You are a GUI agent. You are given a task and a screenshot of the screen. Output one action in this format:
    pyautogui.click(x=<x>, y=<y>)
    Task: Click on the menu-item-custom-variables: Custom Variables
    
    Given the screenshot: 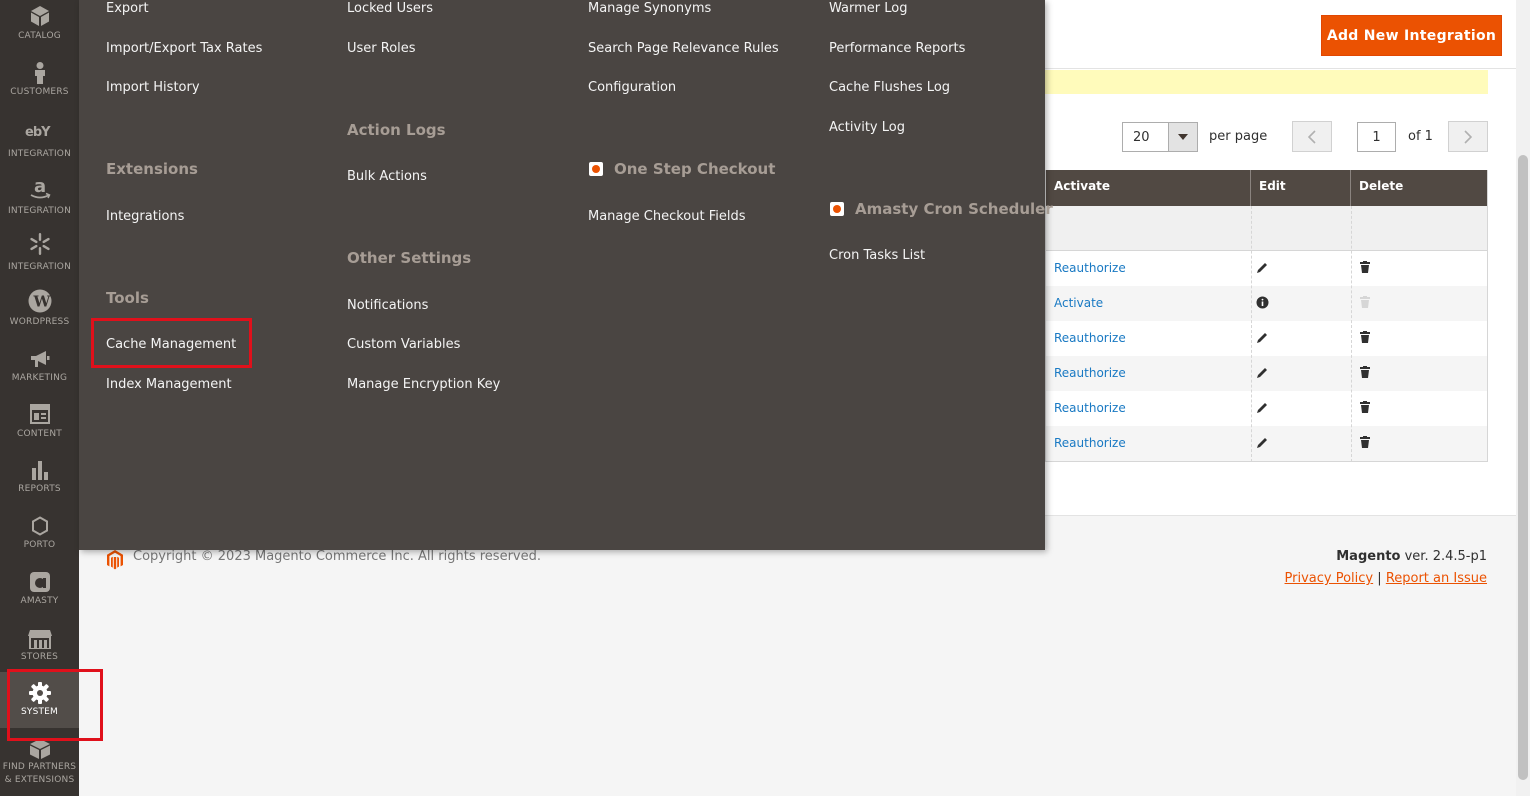 What is the action you would take?
    pyautogui.click(x=403, y=344)
    